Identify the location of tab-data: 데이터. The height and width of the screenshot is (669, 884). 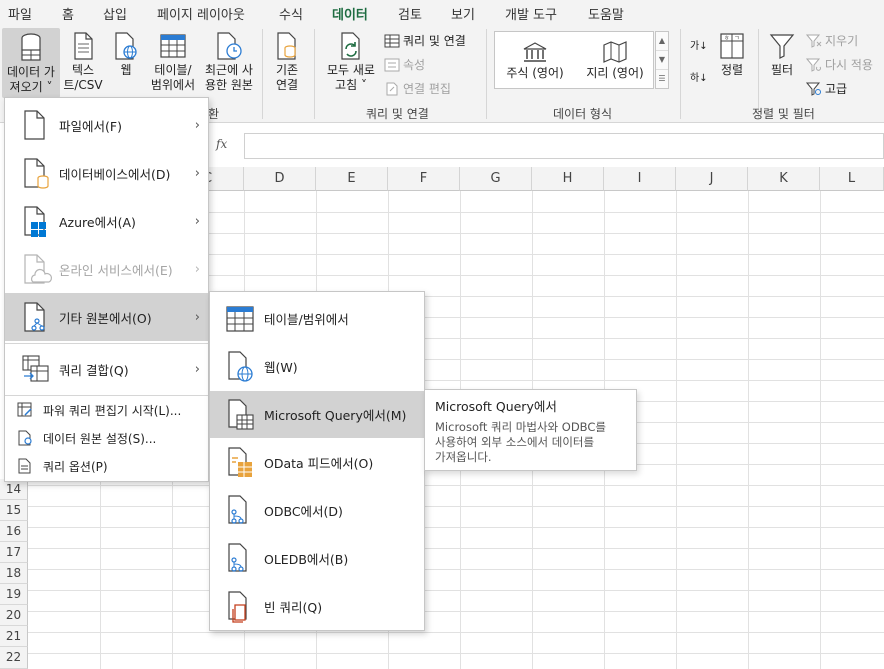
(350, 16).